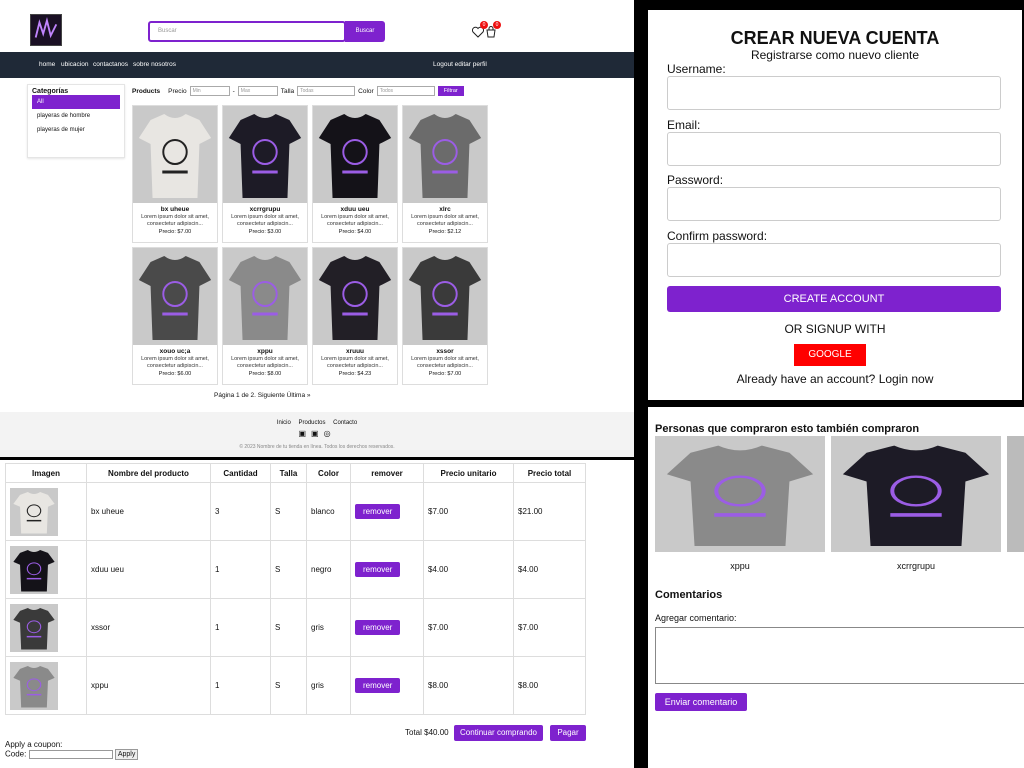  I want to click on send-comment-button: Enviar comentario, so click(701, 702).